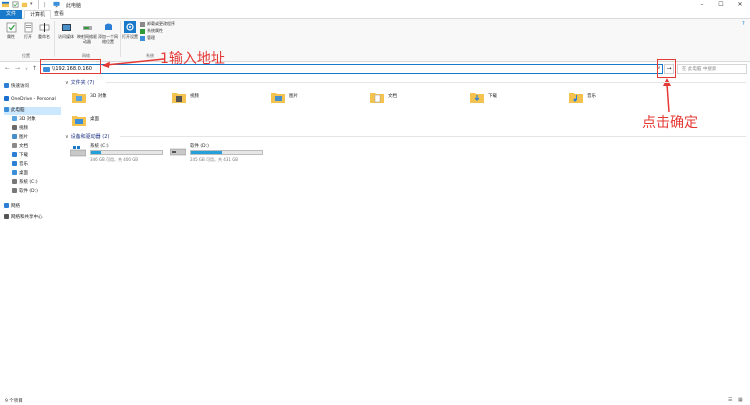  What do you see at coordinates (311, 98) in the screenshot?
I see `folder-pictures: 图片` at bounding box center [311, 98].